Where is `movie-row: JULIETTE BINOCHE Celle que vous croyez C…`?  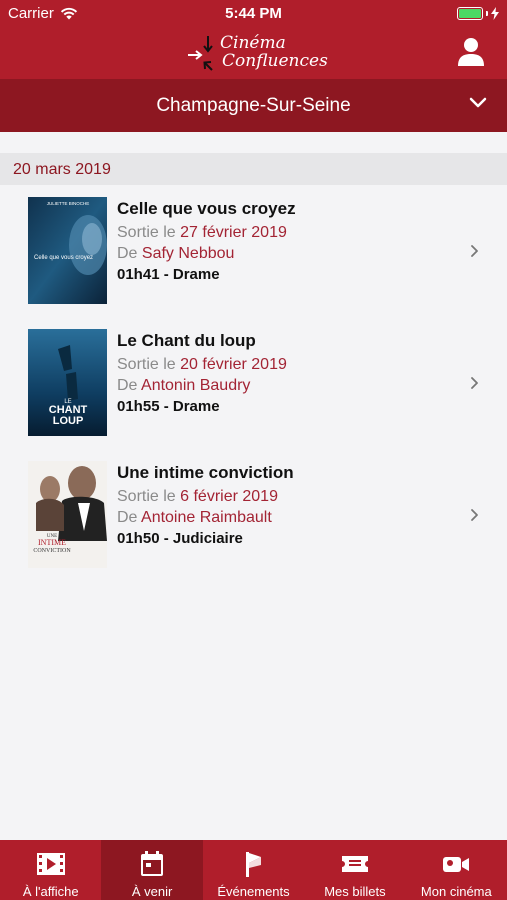 movie-row: JULIETTE BINOCHE Celle que vous croyez C… is located at coordinates (253, 256).